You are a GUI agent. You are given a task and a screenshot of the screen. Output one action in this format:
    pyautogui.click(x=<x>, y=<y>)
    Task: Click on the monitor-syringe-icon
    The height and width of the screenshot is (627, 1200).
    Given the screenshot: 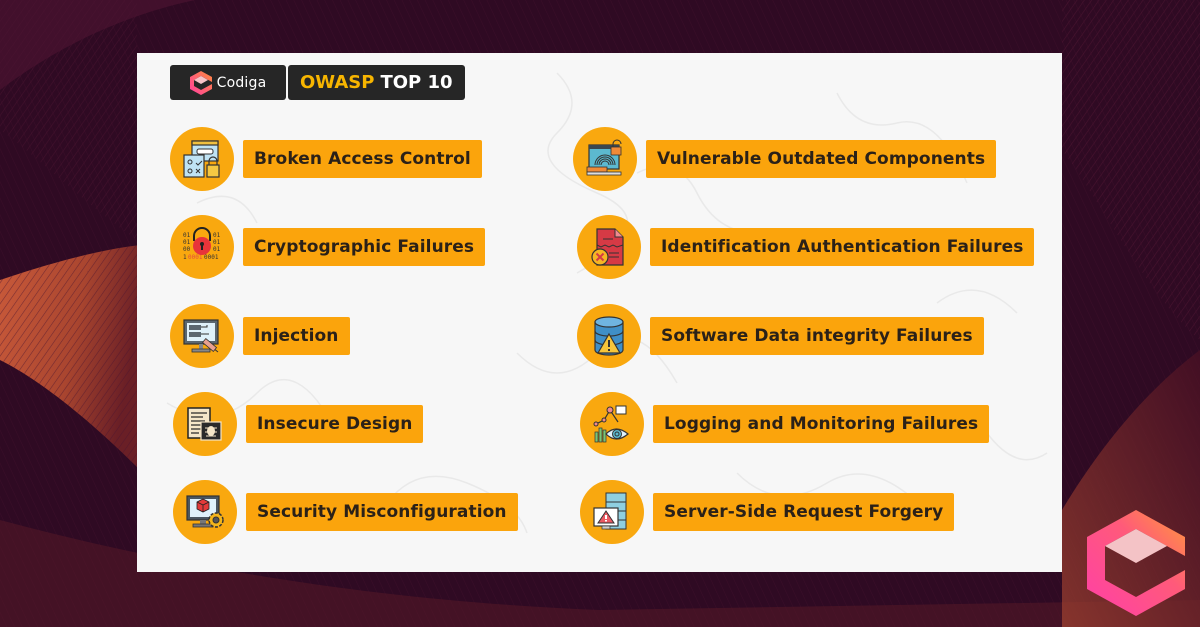 What is the action you would take?
    pyautogui.click(x=202, y=336)
    